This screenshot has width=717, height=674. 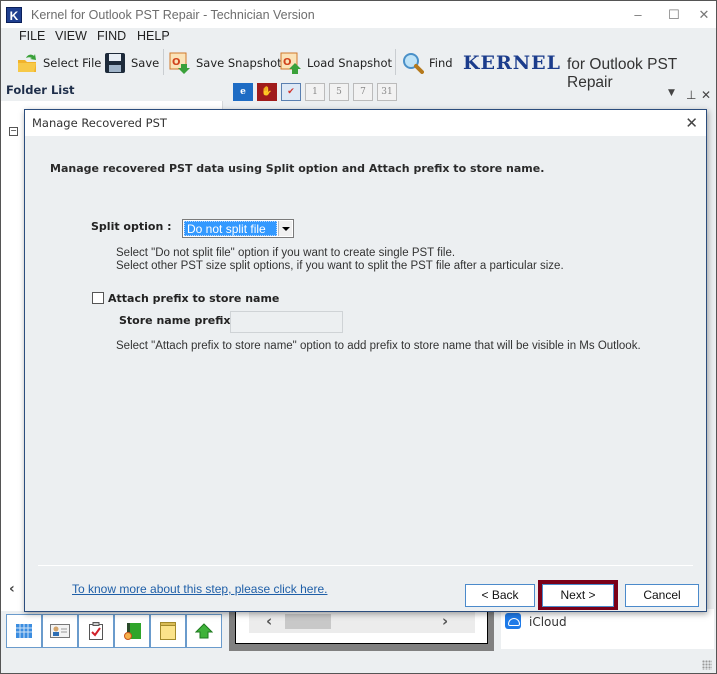 What do you see at coordinates (500, 595) in the screenshot?
I see `back-button: < Back` at bounding box center [500, 595].